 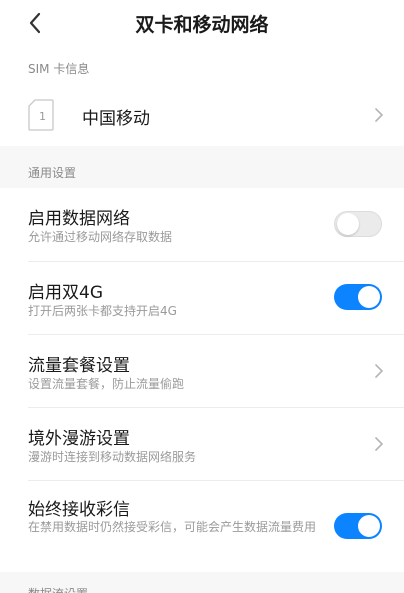 I want to click on mms-subtitle: 在禁用数据时仍然接受彩信，可能会产生数据流量费用, so click(x=172, y=527).